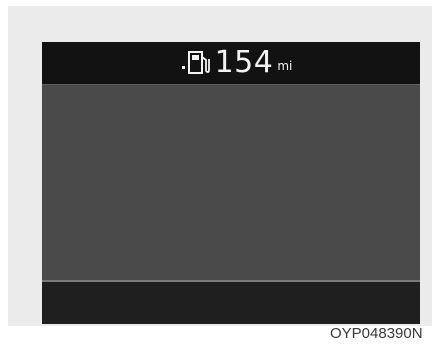 This screenshot has height=345, width=438. Describe the element at coordinates (231, 303) in the screenshot. I see `bottom-status-bar` at that location.